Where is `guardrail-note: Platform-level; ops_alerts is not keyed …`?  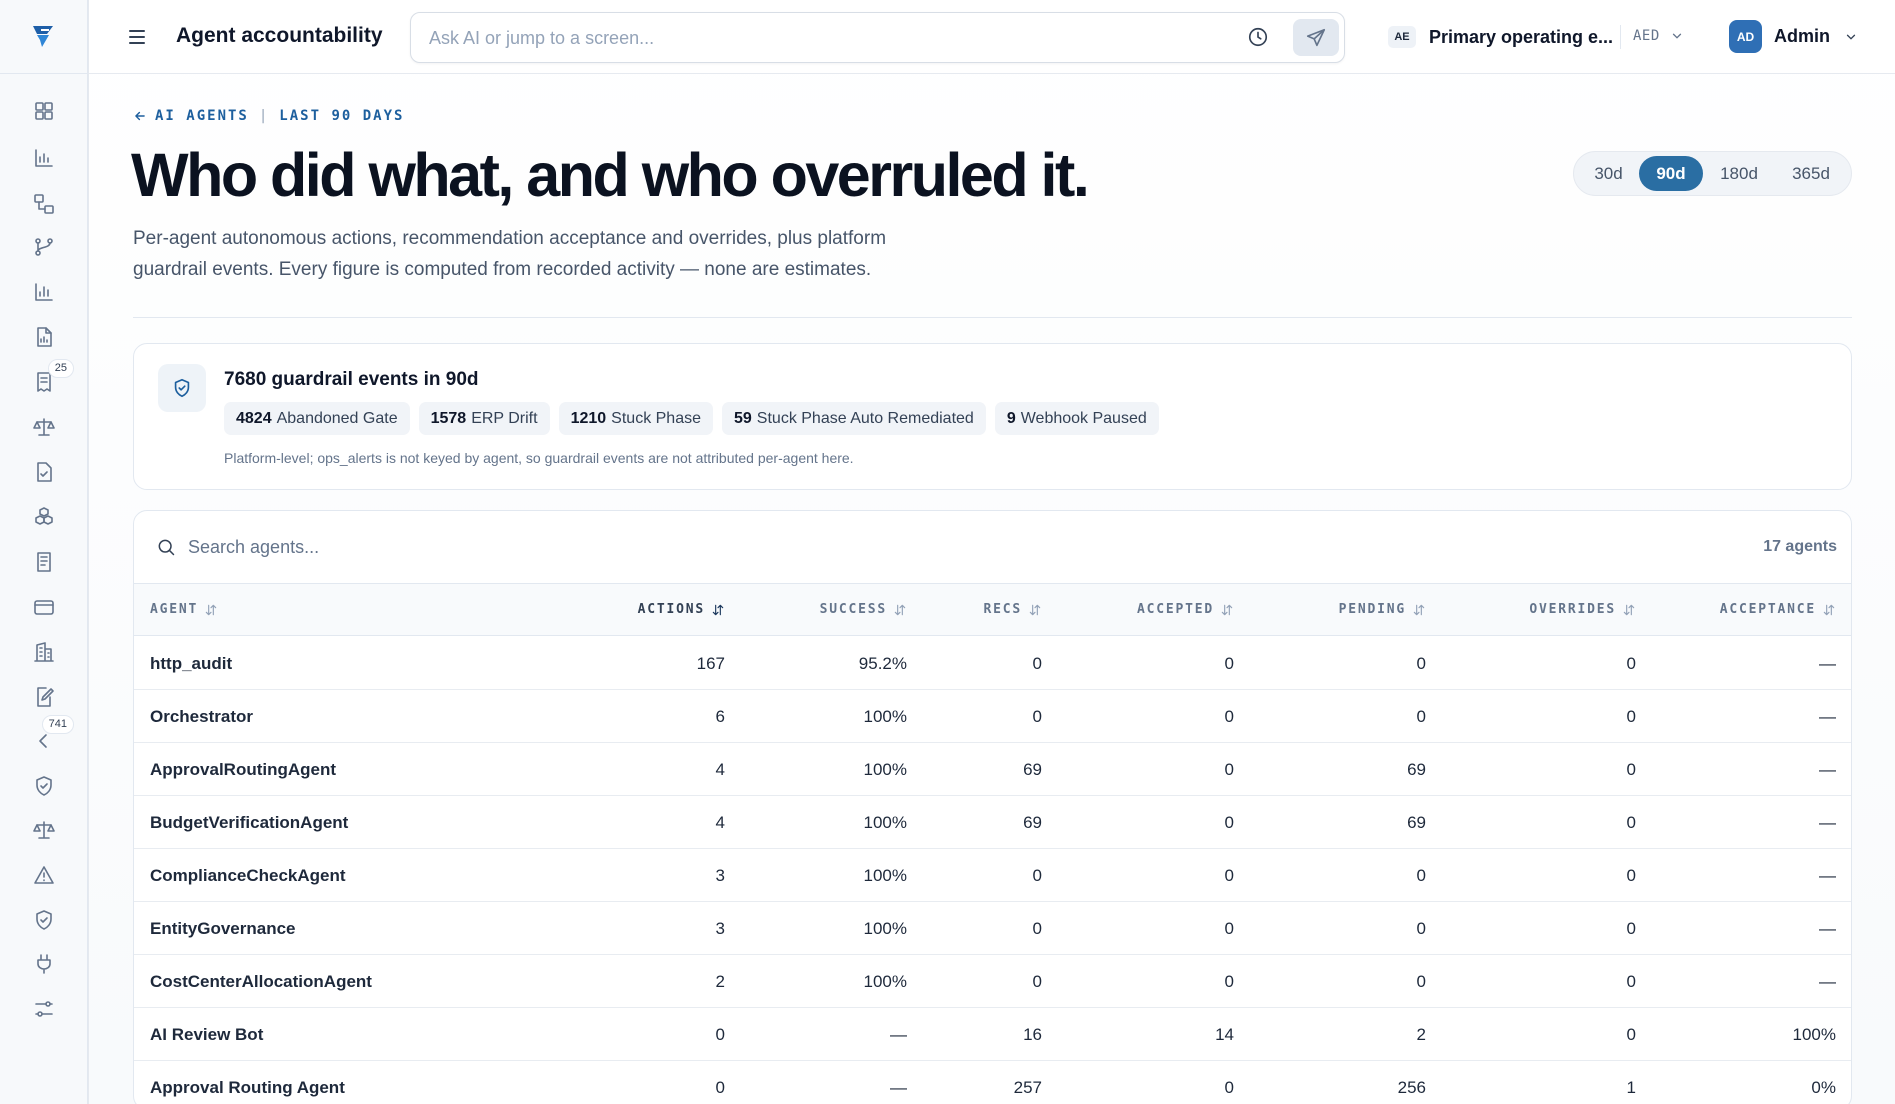 guardrail-note: Platform-level; ops_alerts is not keyed … is located at coordinates (539, 458).